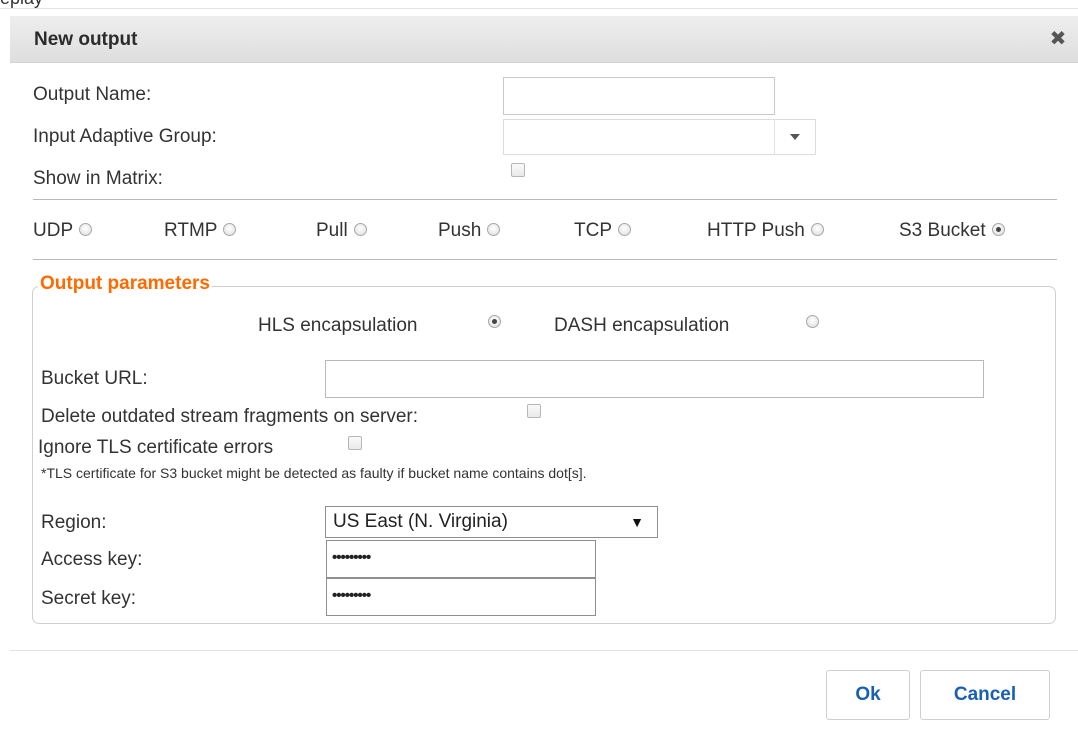  What do you see at coordinates (74, 522) in the screenshot?
I see `region-label: Region:` at bounding box center [74, 522].